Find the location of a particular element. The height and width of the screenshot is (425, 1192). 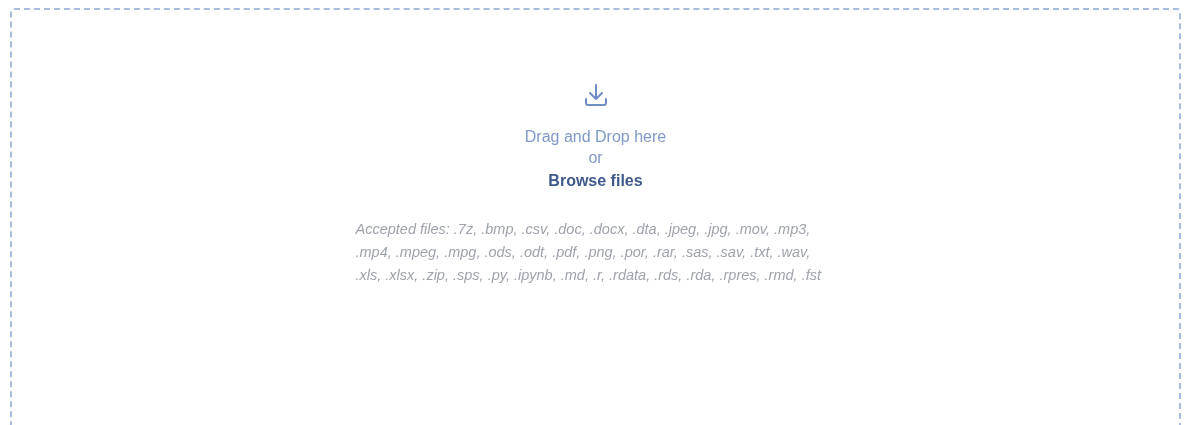

accepted-files-text: Accepted files: .7z, .bmp, .csv, .doc, .docx, .dta, .jpeg, .jpg, .mov, .mp3, .mp4, .mpeg, .mpg, .ods, .odt, .pdf, .png, .por, .rar, .sas, .sav, .txt, .wav, .xls, .xlsx, .zip, .sps, .py, .ipynb, .md, .r, .rdata, .rds, .rda, .rpres, .rmd, .fst is located at coordinates (589, 252).